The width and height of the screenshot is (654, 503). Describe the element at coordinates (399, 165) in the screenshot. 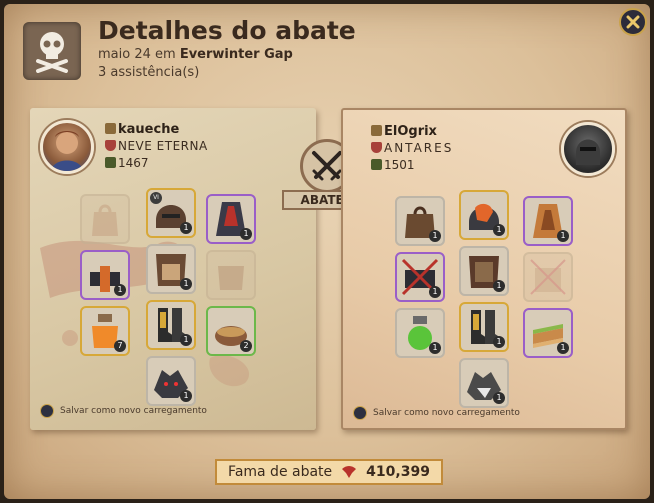

I see `victim-item-power: 1501` at that location.